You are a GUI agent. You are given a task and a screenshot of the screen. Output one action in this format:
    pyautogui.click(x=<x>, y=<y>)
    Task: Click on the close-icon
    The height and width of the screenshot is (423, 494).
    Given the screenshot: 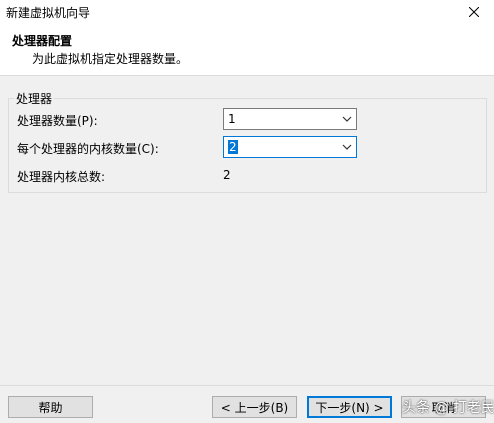 What is the action you would take?
    pyautogui.click(x=474, y=12)
    